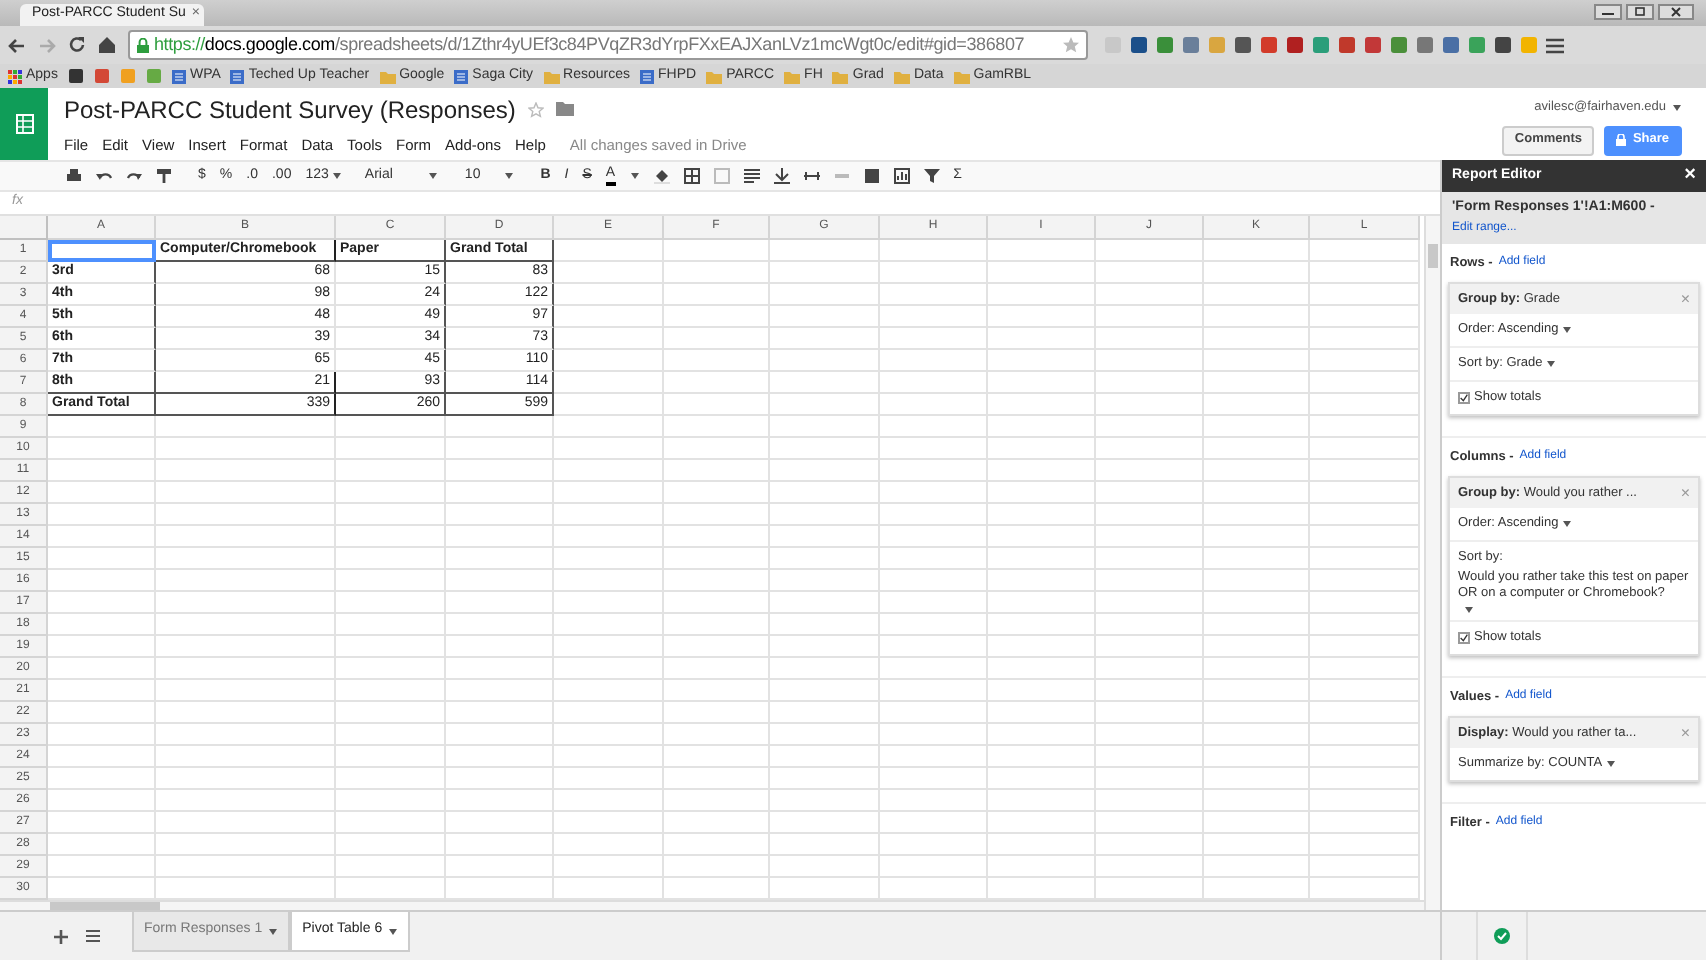 This screenshot has width=1706, height=960. I want to click on select-all-corner, so click(24, 228).